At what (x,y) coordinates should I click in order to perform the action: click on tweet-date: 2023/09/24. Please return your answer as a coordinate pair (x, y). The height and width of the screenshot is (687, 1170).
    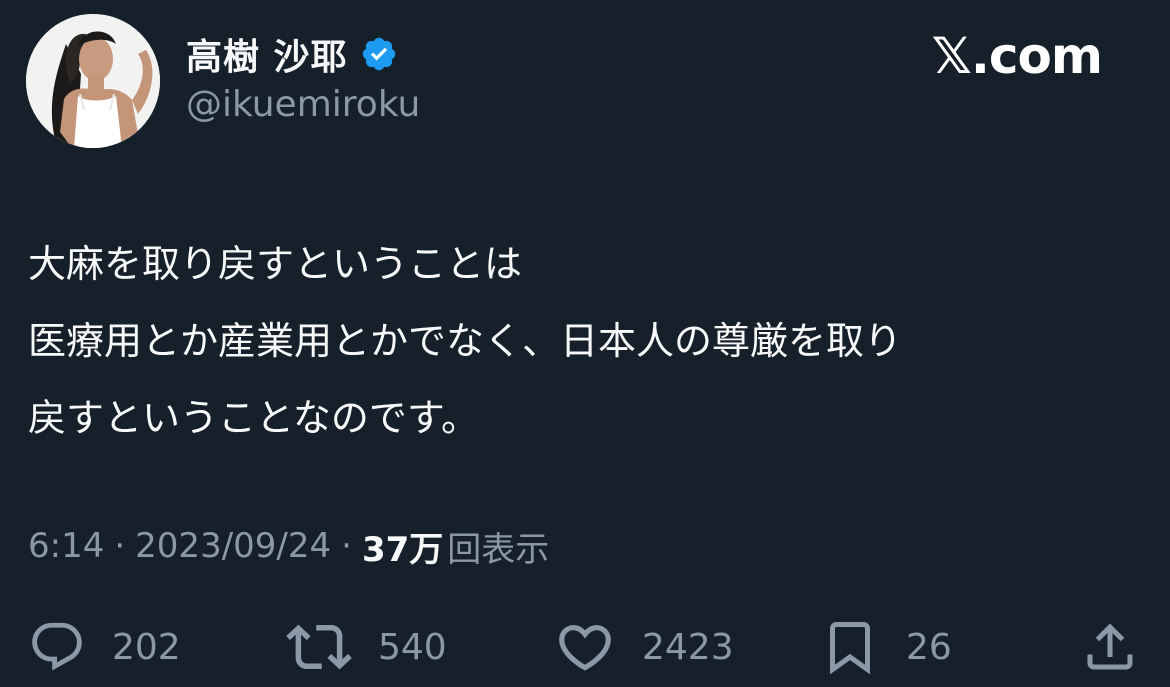
    Looking at the image, I should click on (233, 546).